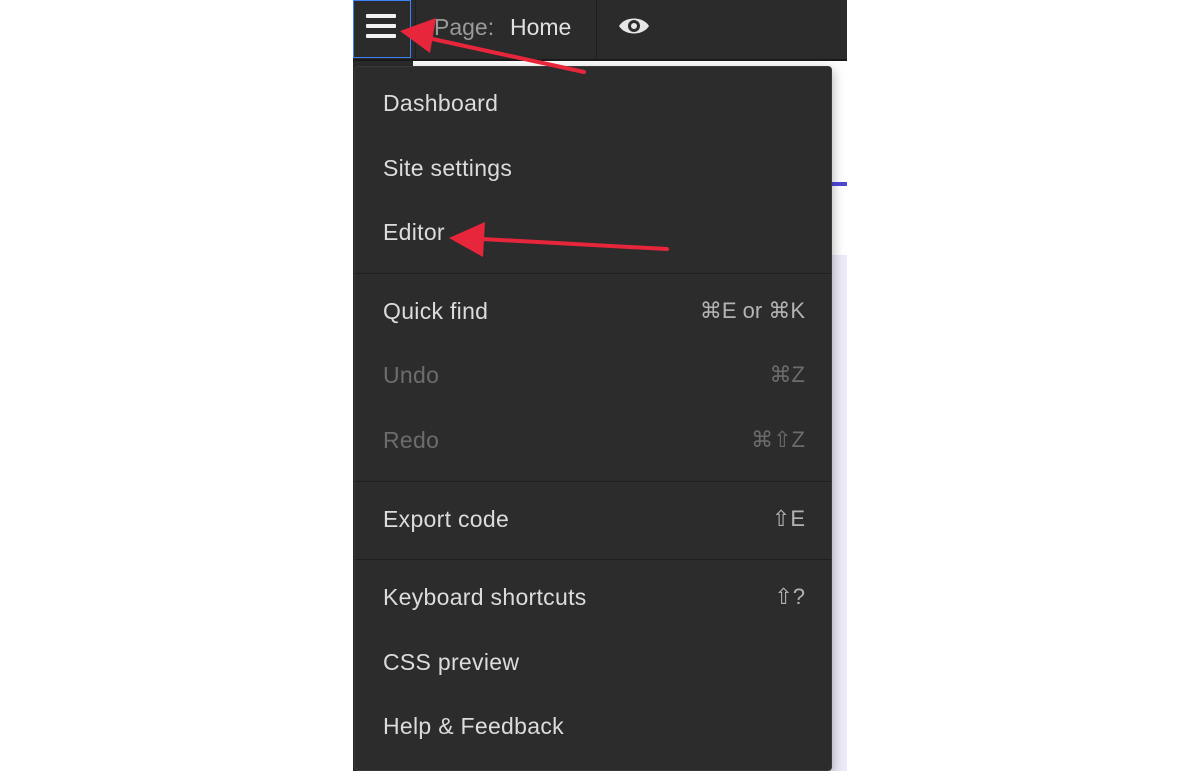 The width and height of the screenshot is (1200, 771). What do you see at coordinates (789, 597) in the screenshot?
I see `menu-item-shortcut: ⇧?` at bounding box center [789, 597].